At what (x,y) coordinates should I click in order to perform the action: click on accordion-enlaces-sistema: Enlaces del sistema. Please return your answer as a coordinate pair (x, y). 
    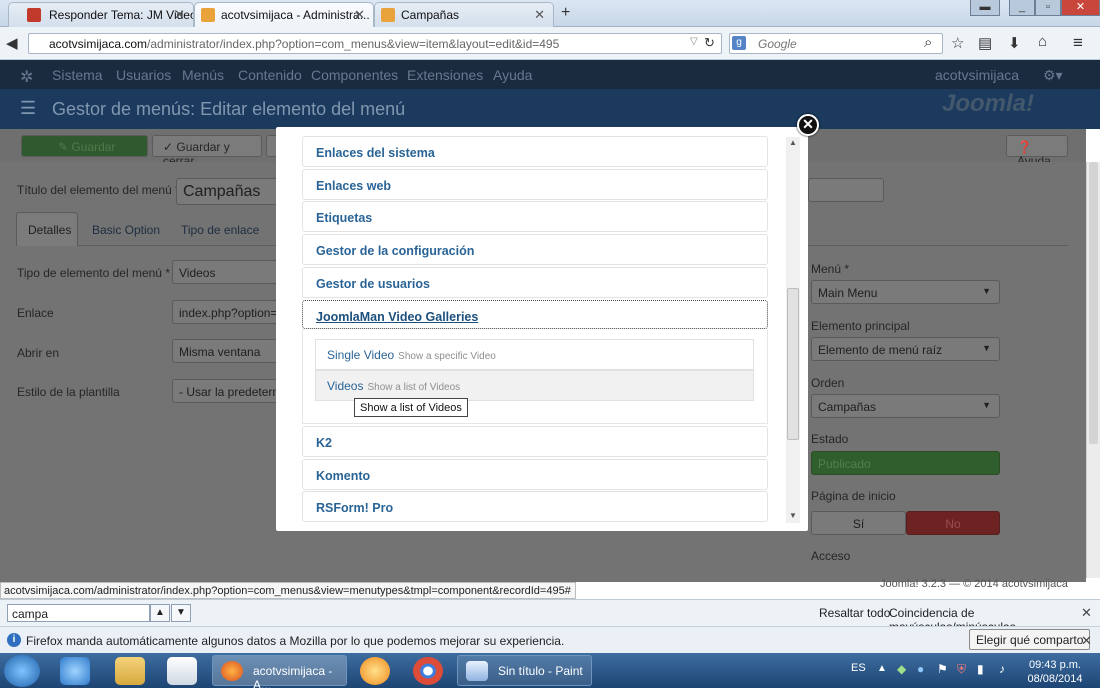
    Looking at the image, I should click on (535, 151).